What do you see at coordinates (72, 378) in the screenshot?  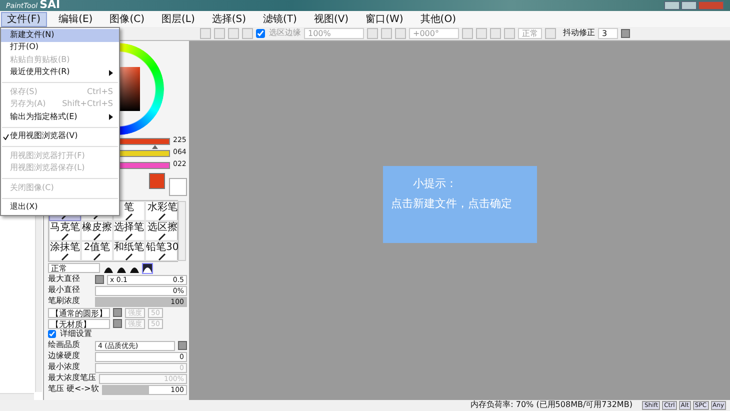 I see `setting-label: 最大浓度笔压` at bounding box center [72, 378].